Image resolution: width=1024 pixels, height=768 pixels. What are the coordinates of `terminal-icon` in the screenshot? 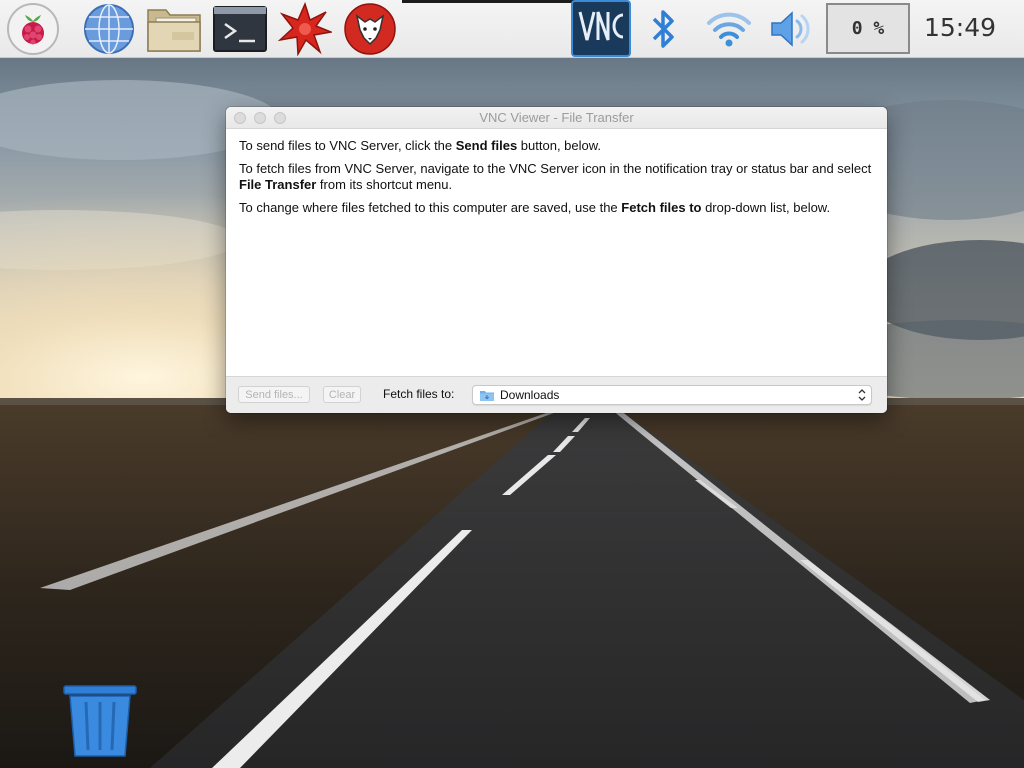 It's located at (240, 29).